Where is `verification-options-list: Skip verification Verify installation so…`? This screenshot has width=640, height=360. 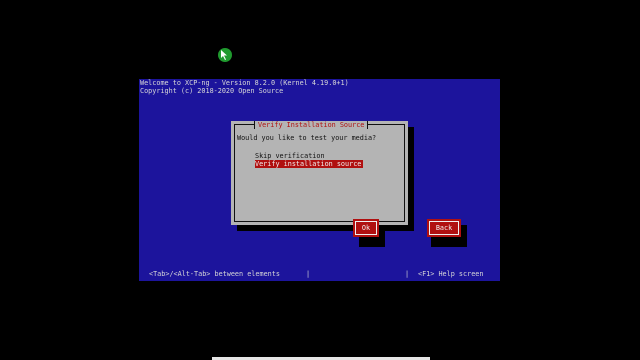
verification-options-list: Skip verification Verify installation so… is located at coordinates (309, 160).